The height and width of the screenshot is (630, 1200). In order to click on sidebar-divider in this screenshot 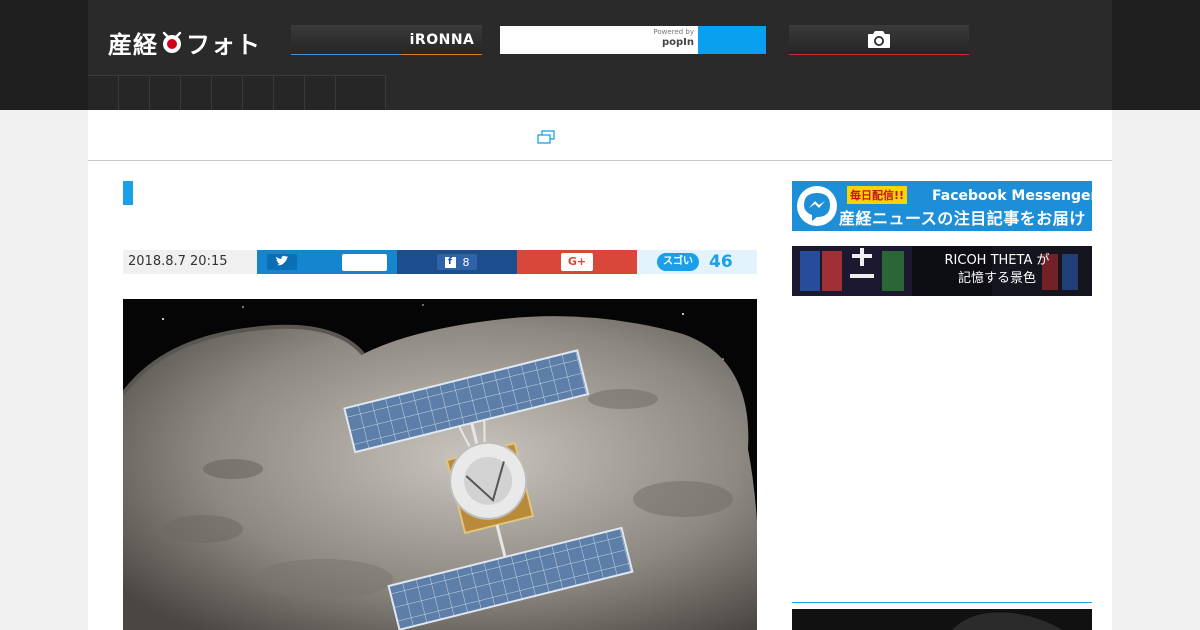, I will do `click(942, 602)`.